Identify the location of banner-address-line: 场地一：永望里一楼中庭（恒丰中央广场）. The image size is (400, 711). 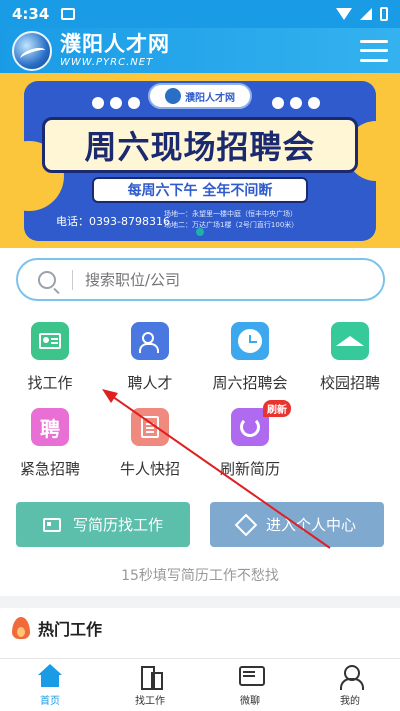
(230, 214).